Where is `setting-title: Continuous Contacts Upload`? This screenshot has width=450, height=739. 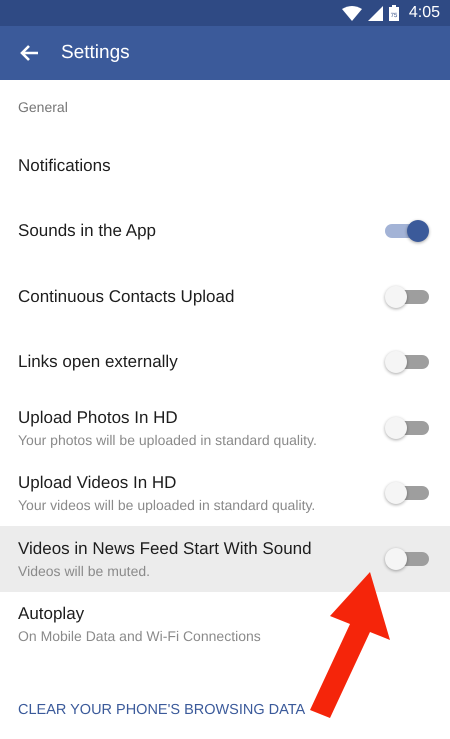 setting-title: Continuous Contacts Upload is located at coordinates (126, 296).